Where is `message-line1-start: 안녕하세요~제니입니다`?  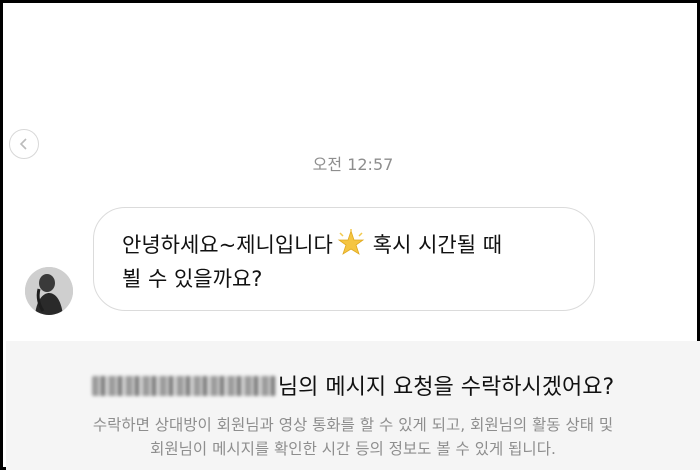 message-line1-start: 안녕하세요~제니입니다 is located at coordinates (227, 245).